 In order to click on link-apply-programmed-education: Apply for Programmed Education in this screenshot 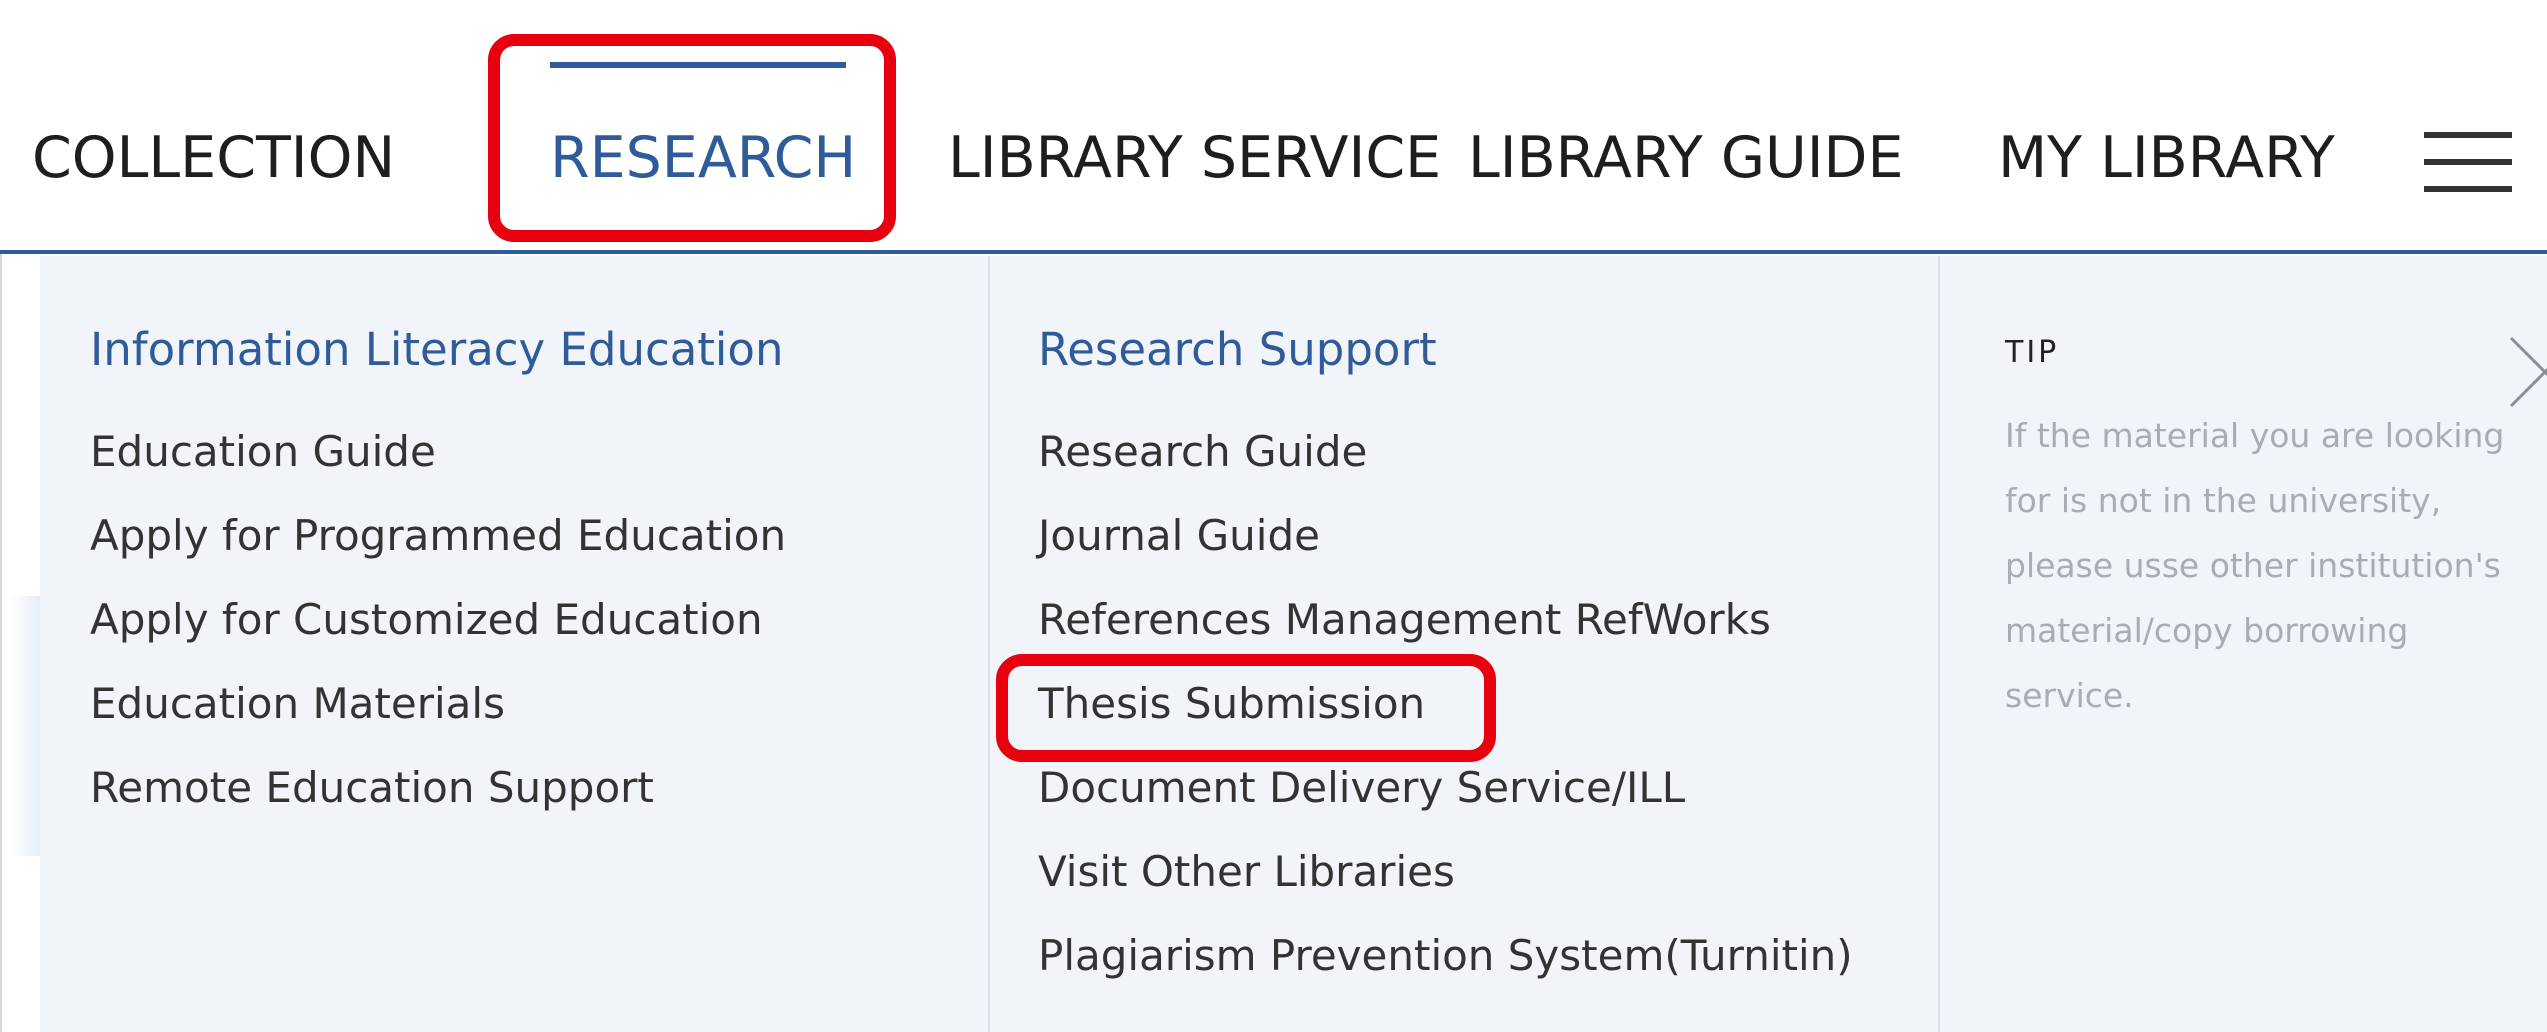, I will do `click(438, 536)`.